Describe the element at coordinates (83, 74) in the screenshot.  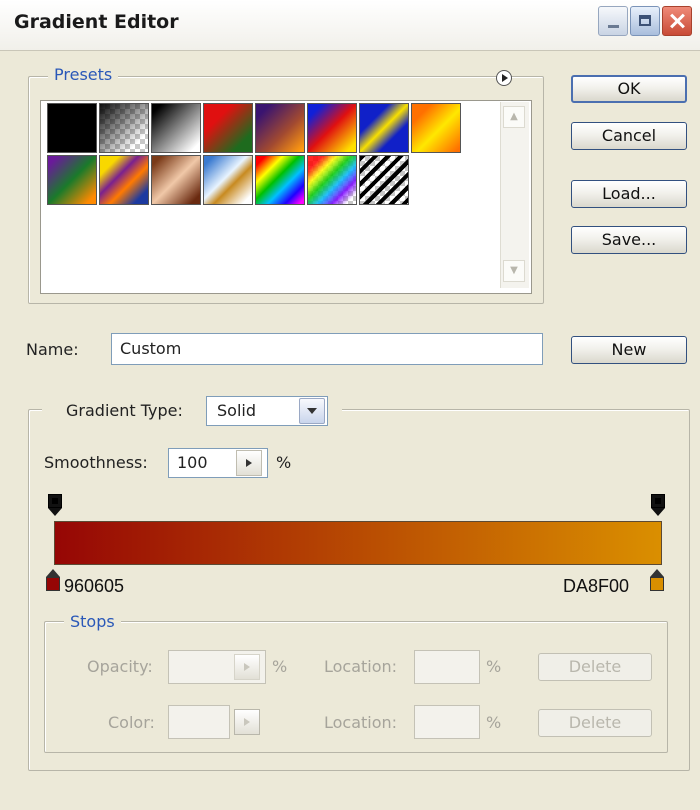
I see `presets-legend: Presets` at that location.